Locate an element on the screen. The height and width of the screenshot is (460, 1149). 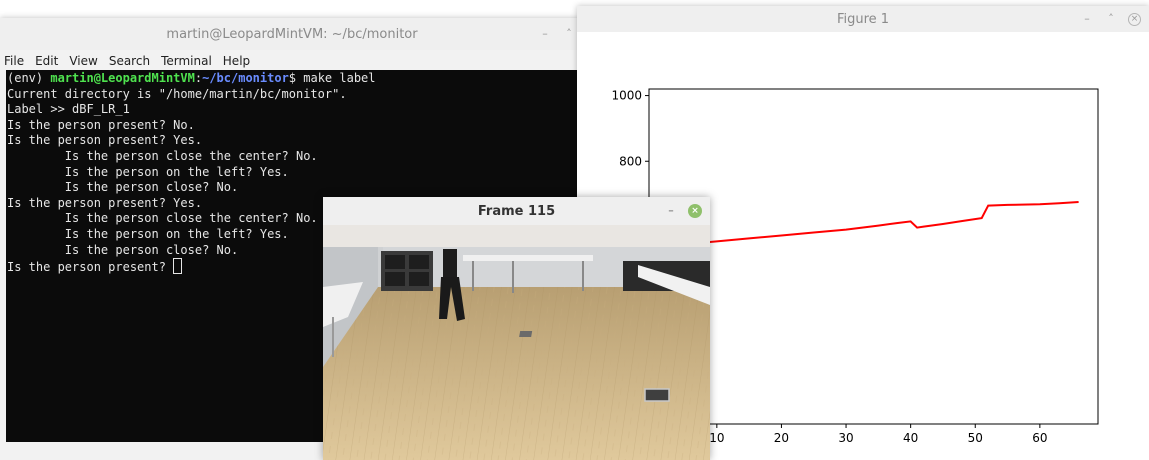
frame-toolbar is located at coordinates (516, 236).